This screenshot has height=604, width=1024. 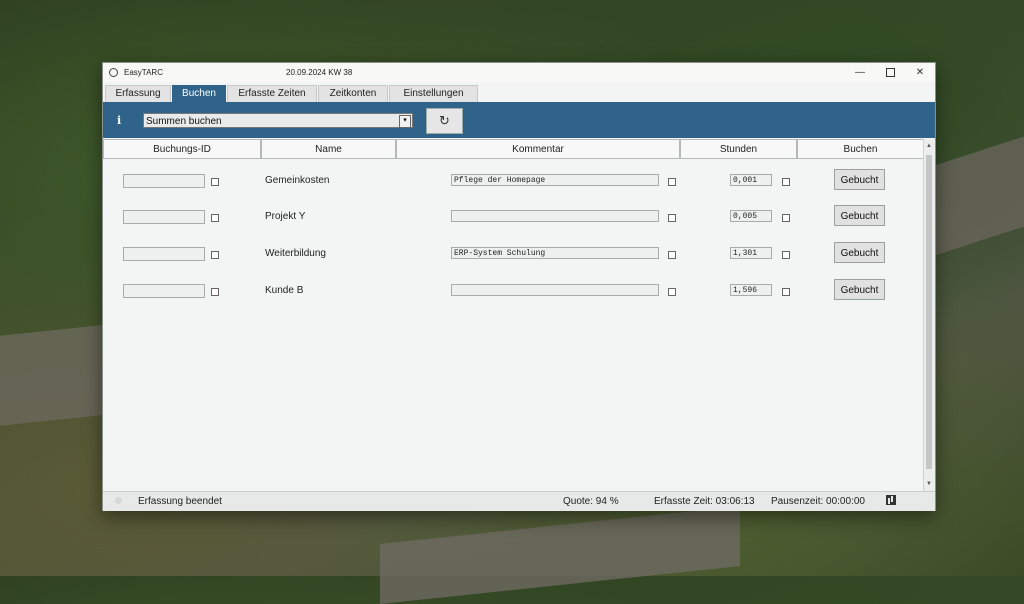 I want to click on hours-input: 1,596, so click(x=751, y=290).